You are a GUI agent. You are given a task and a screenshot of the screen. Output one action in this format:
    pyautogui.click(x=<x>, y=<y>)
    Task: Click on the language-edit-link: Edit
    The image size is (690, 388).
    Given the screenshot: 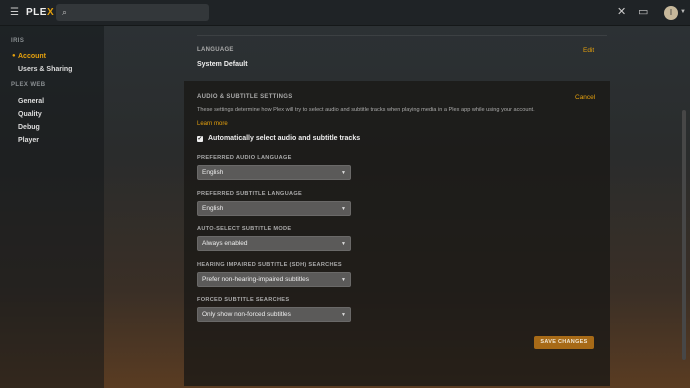 What is the action you would take?
    pyautogui.click(x=588, y=50)
    